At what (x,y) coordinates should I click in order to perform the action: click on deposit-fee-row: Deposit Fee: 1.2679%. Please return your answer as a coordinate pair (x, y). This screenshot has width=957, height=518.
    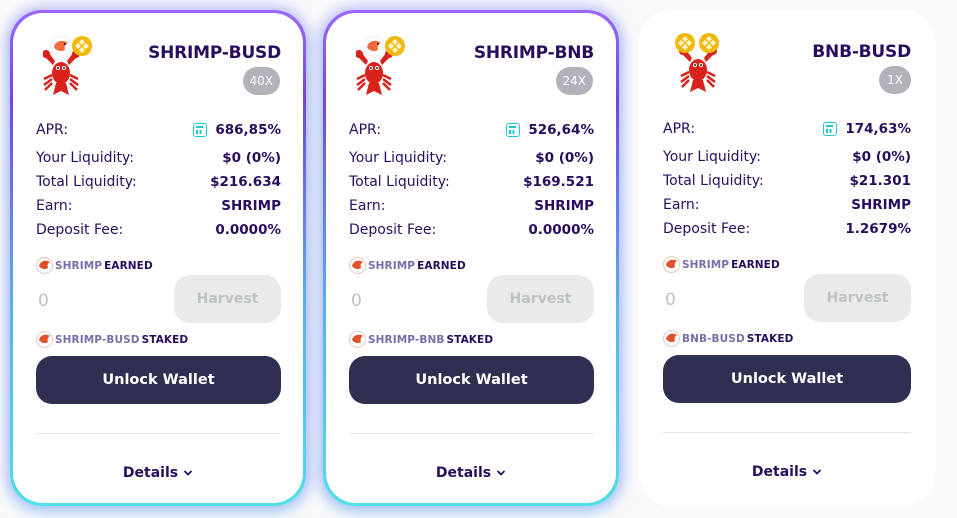
    Looking at the image, I should click on (787, 229).